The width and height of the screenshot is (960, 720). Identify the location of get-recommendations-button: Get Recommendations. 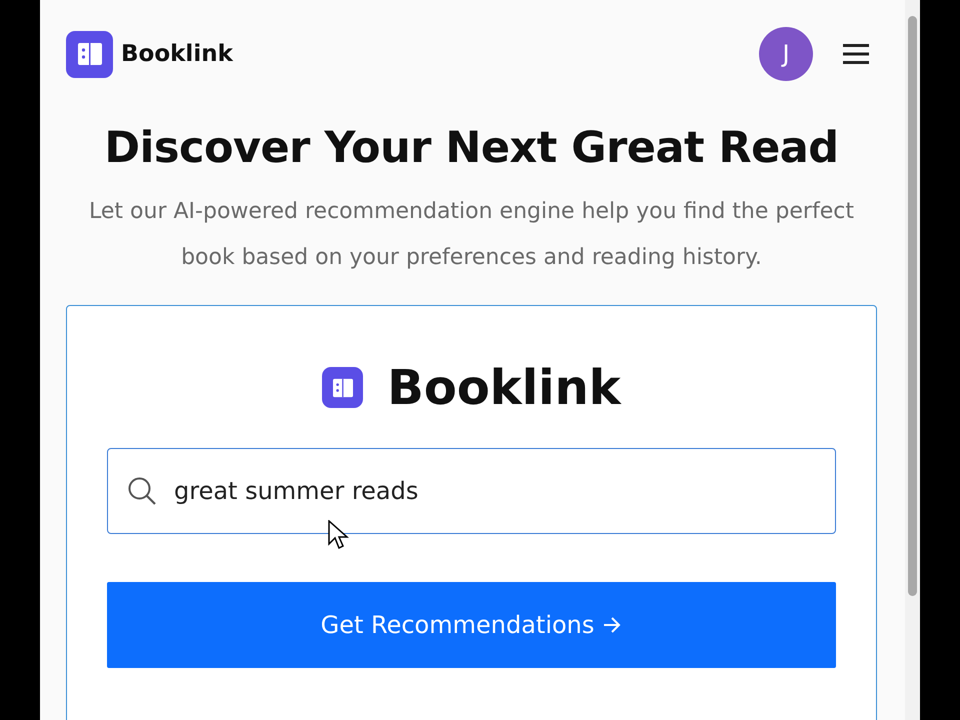
(471, 625).